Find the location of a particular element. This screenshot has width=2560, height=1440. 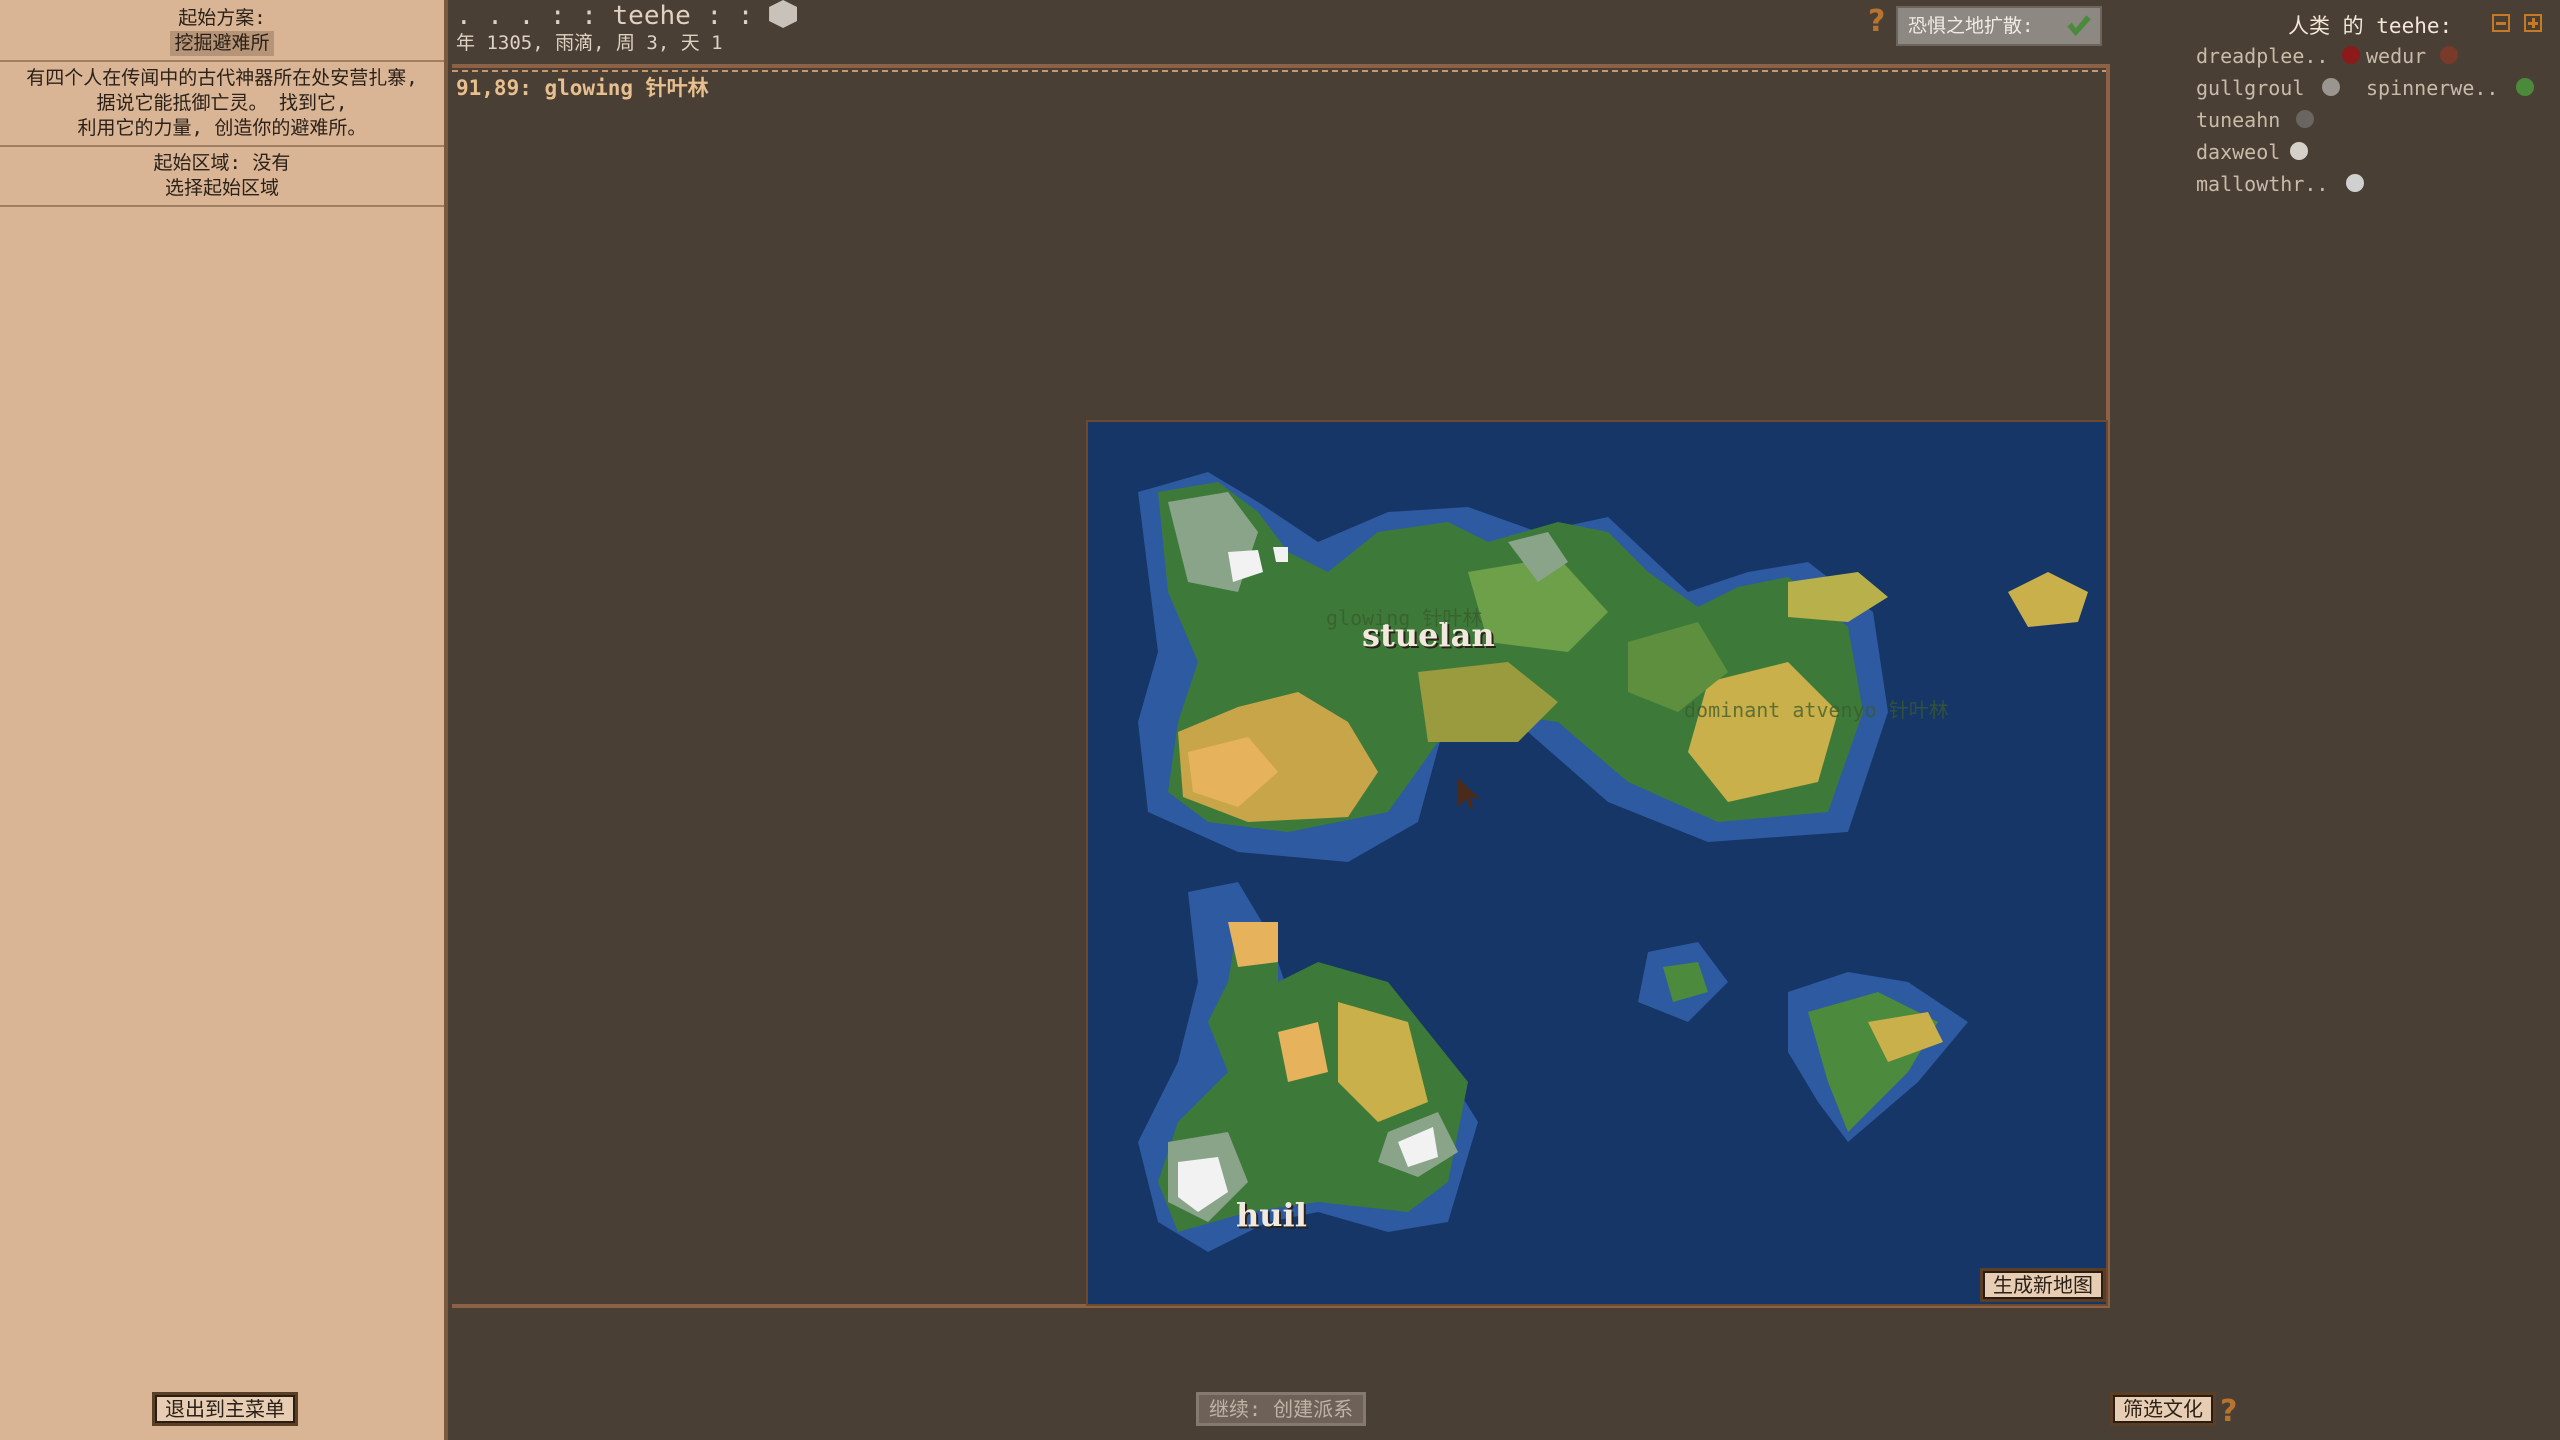

civ-entry: dreadplee.. is located at coordinates (2262, 56).